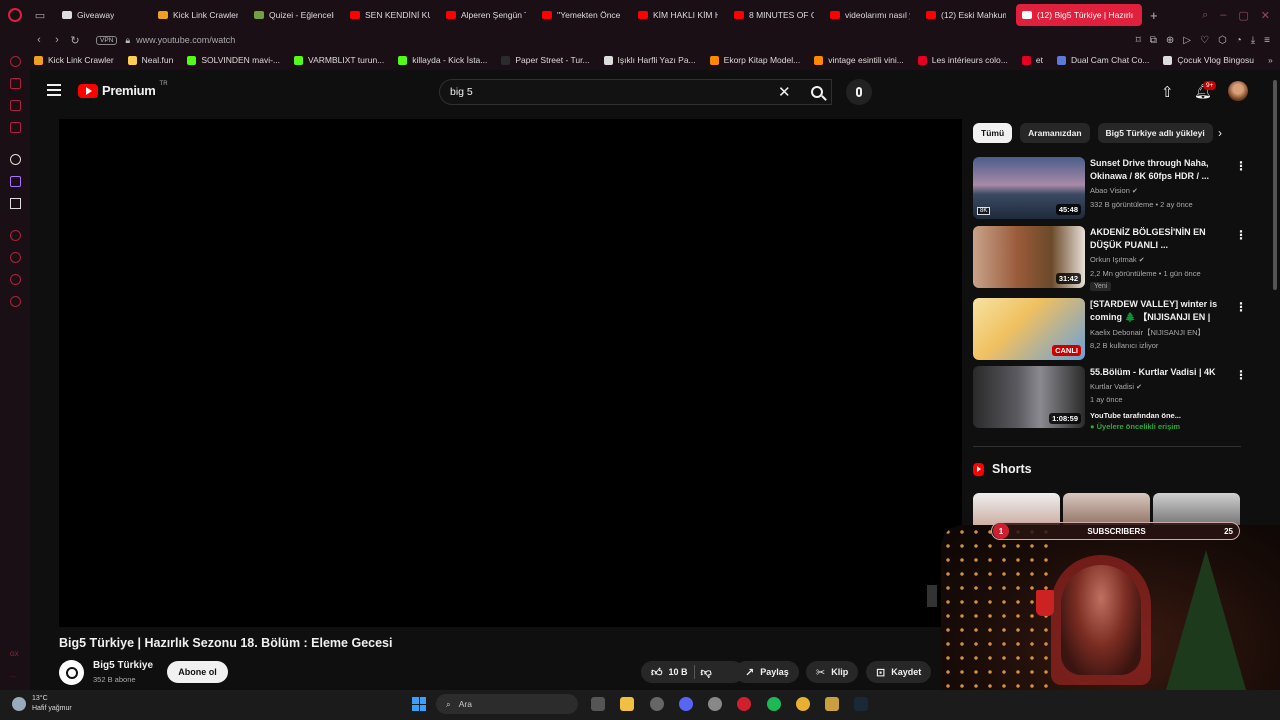 This screenshot has width=1280, height=720. Describe the element at coordinates (15, 127) in the screenshot. I see `sidebar-music-icon` at that location.